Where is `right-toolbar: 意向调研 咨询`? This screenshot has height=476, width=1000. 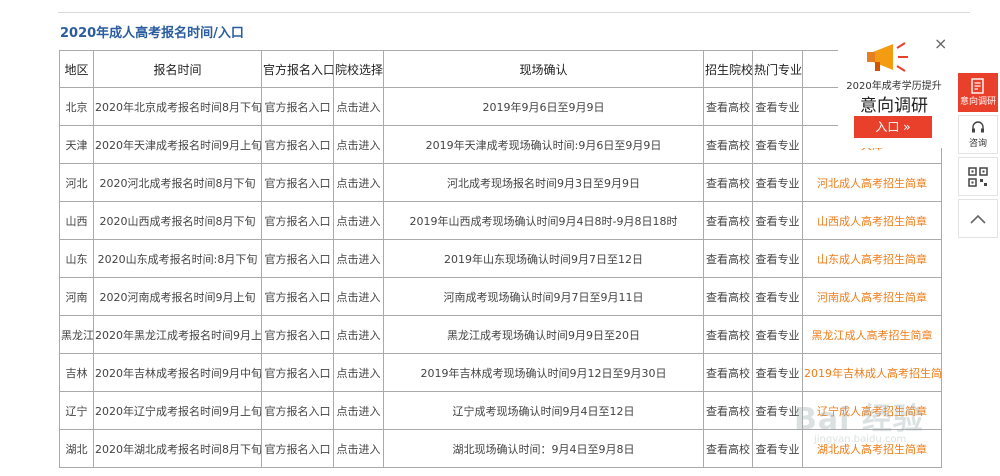 right-toolbar: 意向调研 咨询 is located at coordinates (978, 157).